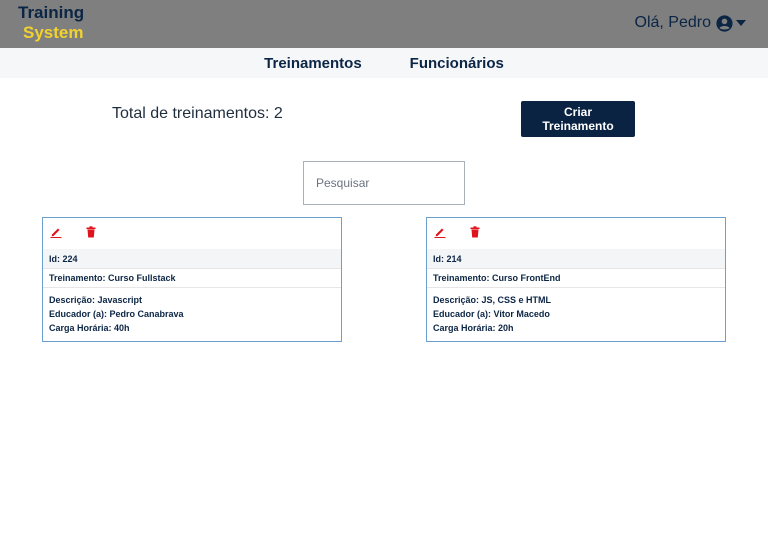  What do you see at coordinates (473, 328) in the screenshot?
I see `training-hours: Carga Horária: 20h` at bounding box center [473, 328].